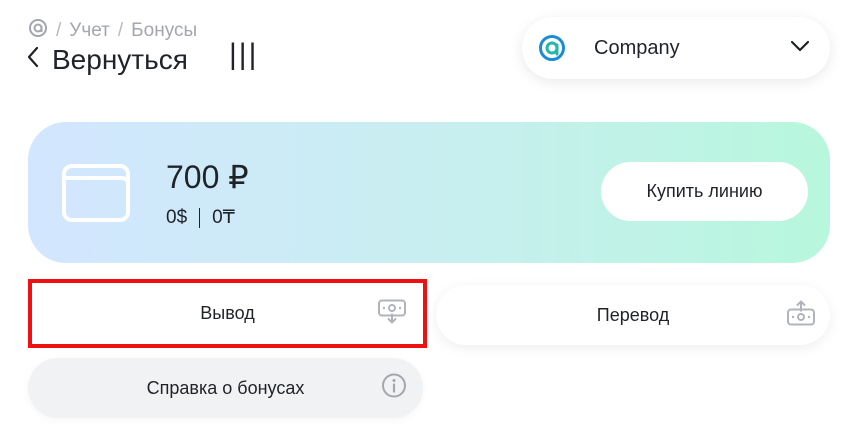 This screenshot has height=441, width=860. Describe the element at coordinates (394, 388) in the screenshot. I see `info-icon` at that location.